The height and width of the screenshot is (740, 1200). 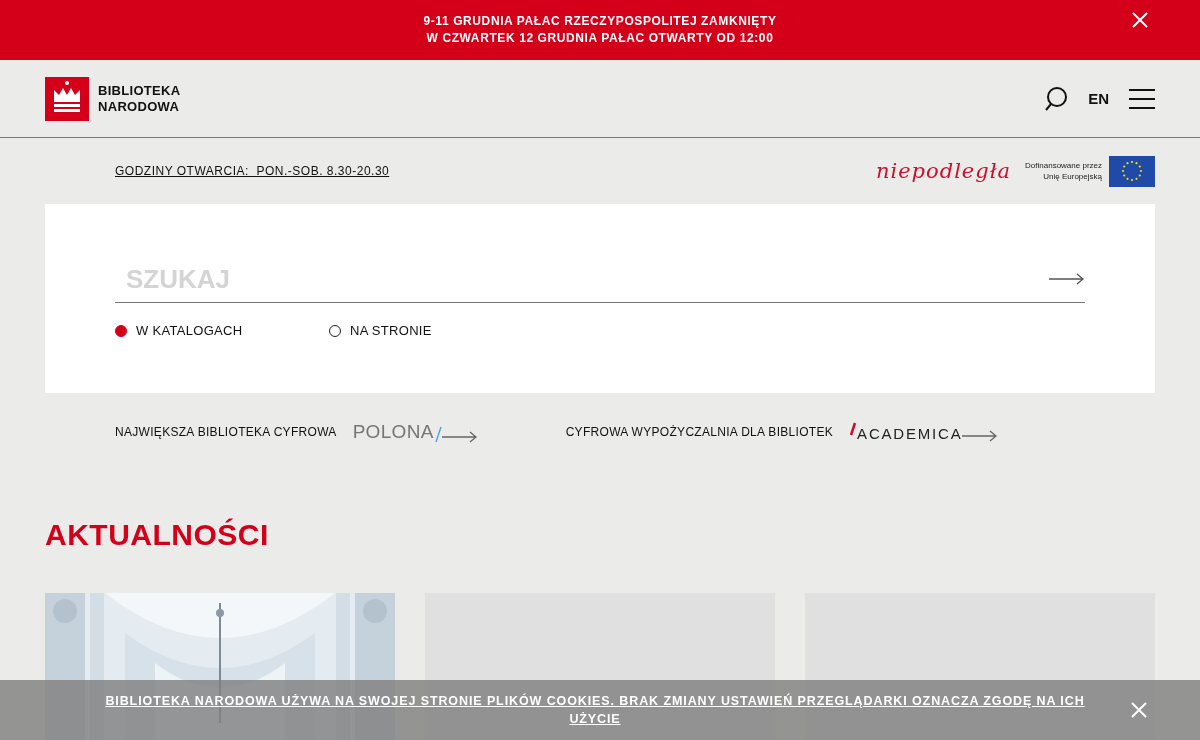 I want to click on opening-hours-link: GODZINY OTWARCIA: PON.-SOB. 8.30-20.30, so click(x=252, y=171).